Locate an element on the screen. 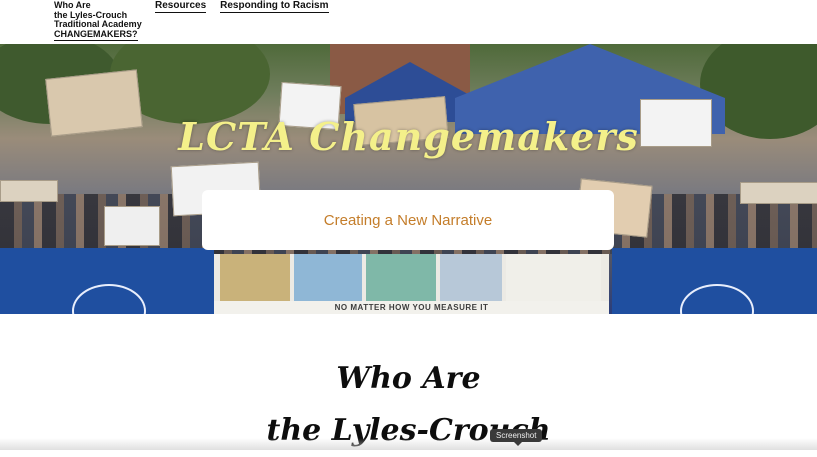 This screenshot has height=457, width=817. nav-links: Resources Responding to Racism is located at coordinates (242, 6).